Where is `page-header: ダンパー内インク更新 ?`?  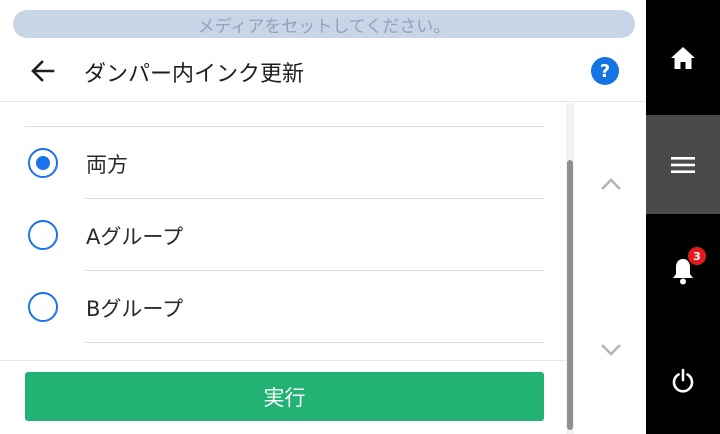
page-header: ダンパー内インク更新 ? is located at coordinates (323, 71).